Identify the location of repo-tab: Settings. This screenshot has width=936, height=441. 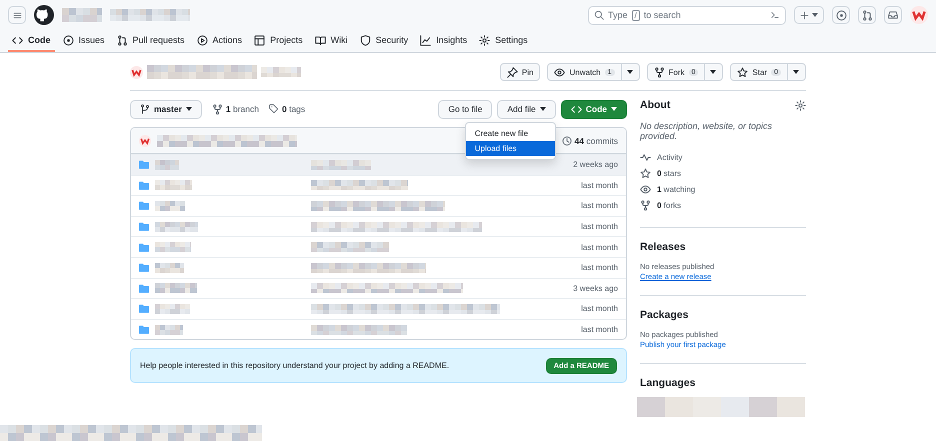
(503, 41).